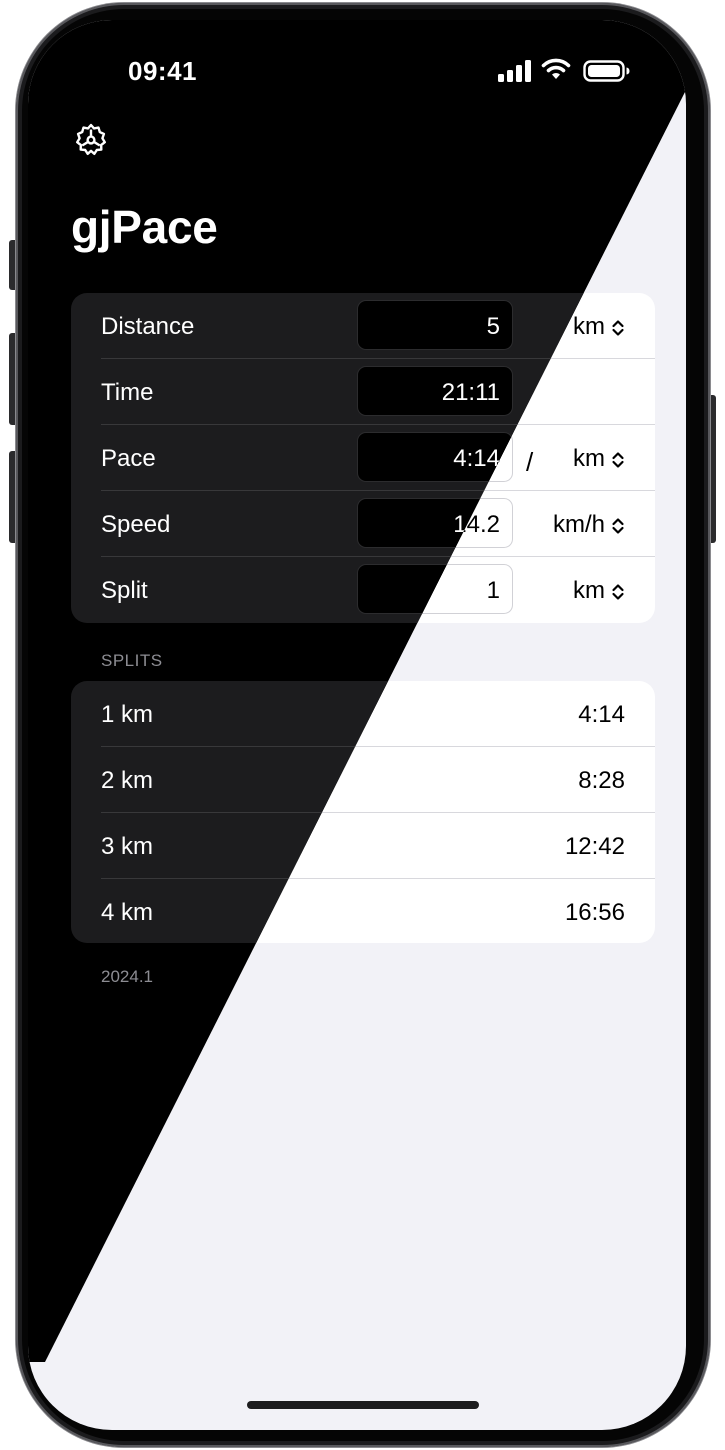 This screenshot has width=725, height=1450. I want to click on pace-unit-picker: km, so click(599, 459).